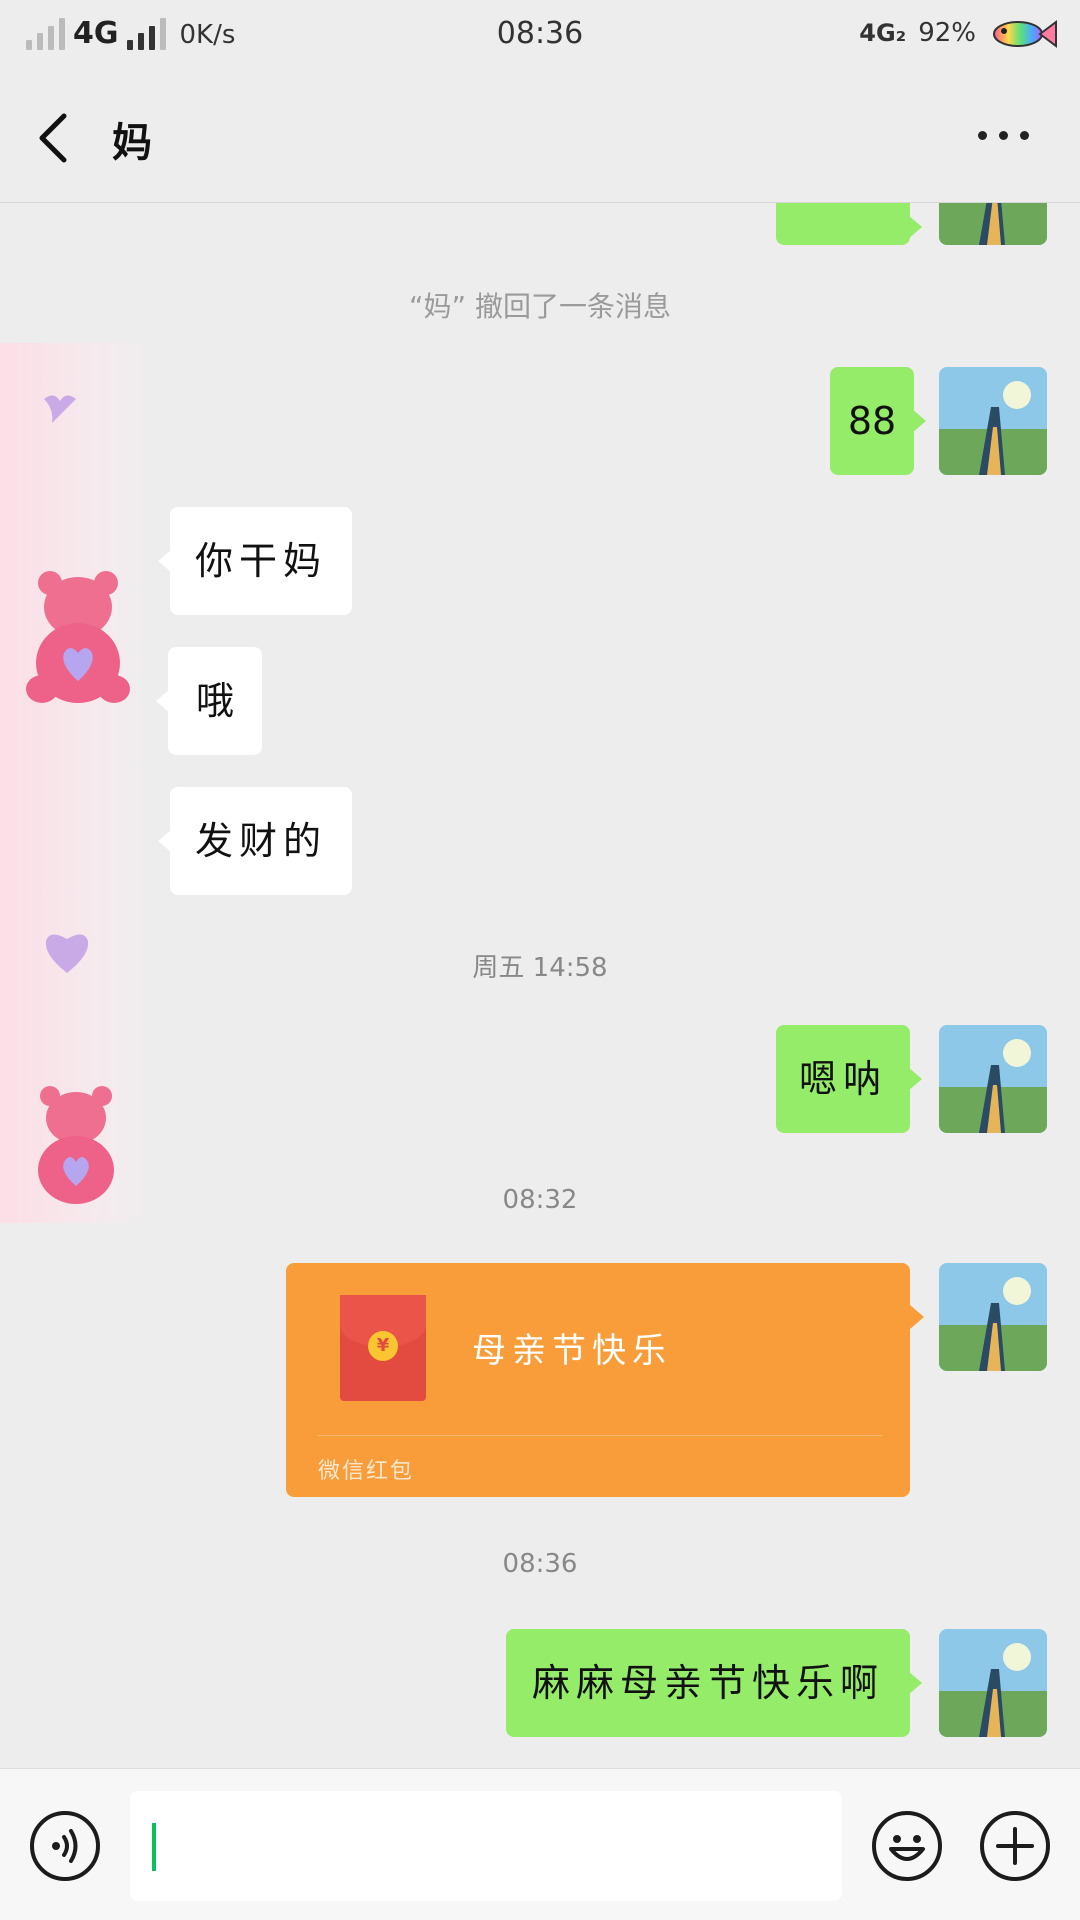 The image size is (1080, 1920). What do you see at coordinates (1008, 135) in the screenshot?
I see `more-icon` at bounding box center [1008, 135].